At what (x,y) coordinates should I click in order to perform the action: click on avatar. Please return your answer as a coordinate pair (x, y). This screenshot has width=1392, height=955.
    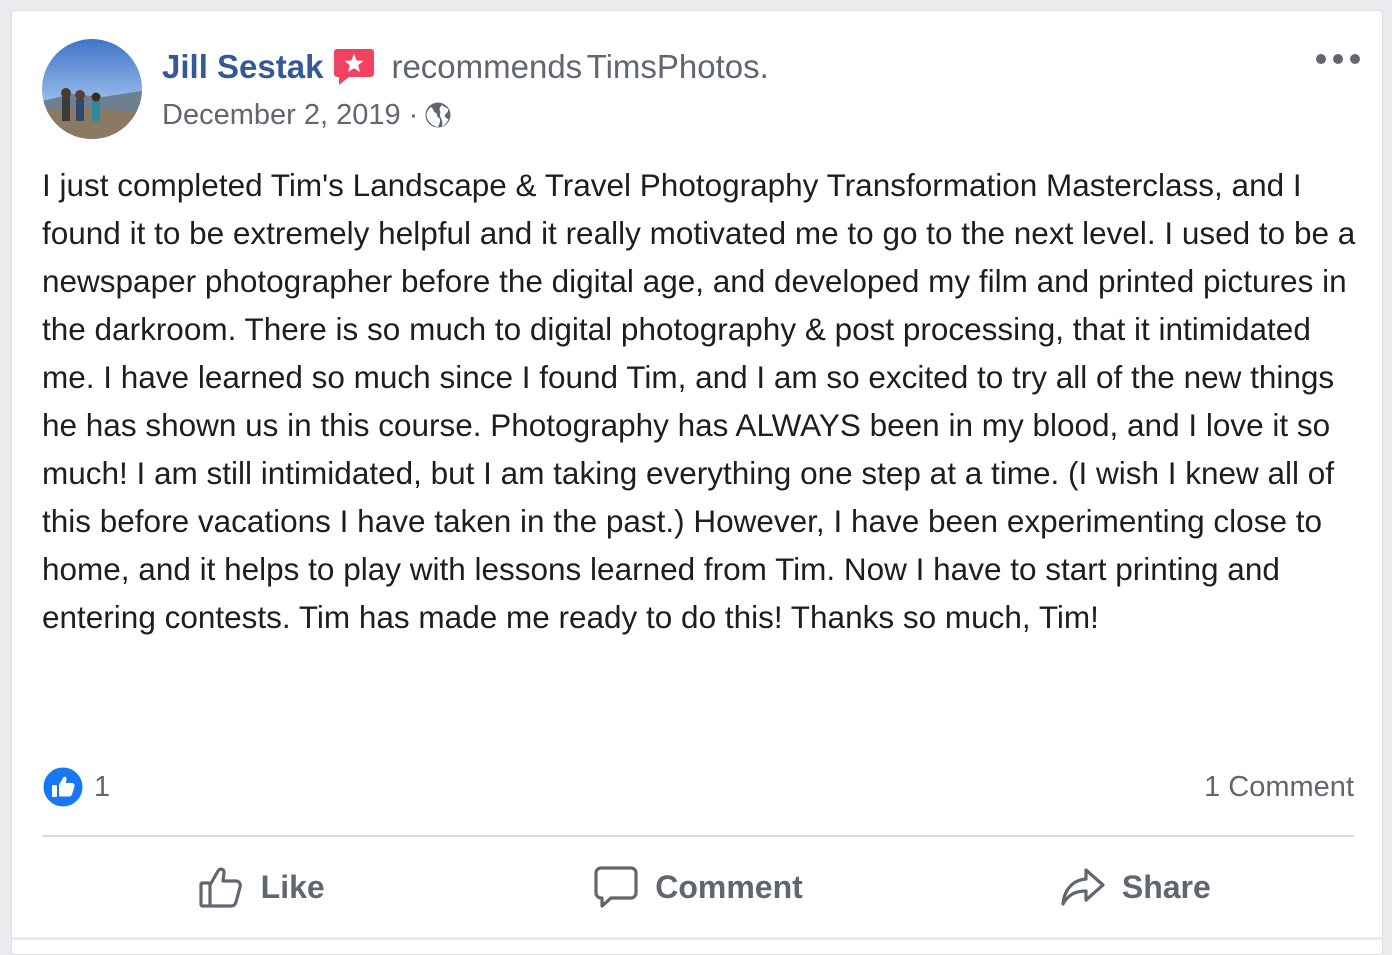
    Looking at the image, I should click on (92, 89).